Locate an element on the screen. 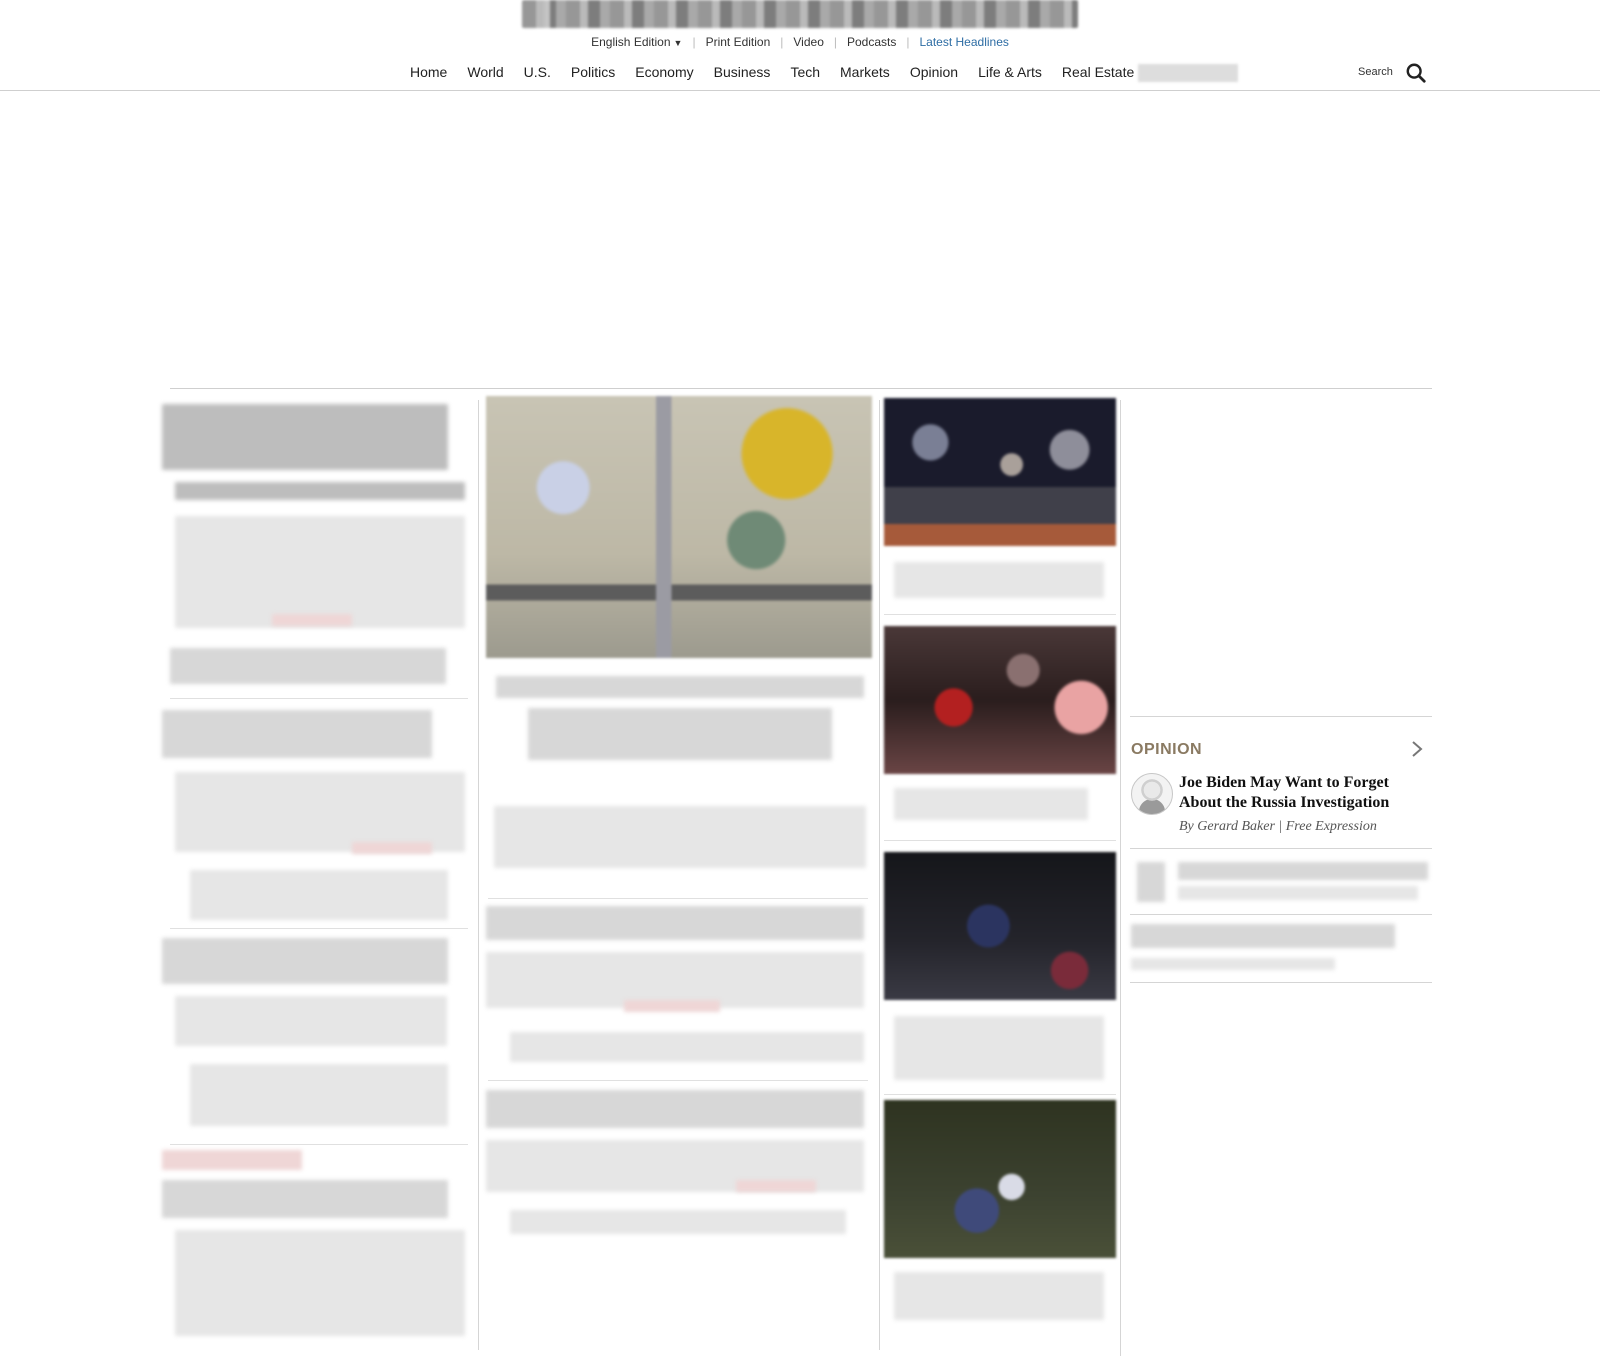 The width and height of the screenshot is (1600, 1356). search-label: Search is located at coordinates (1375, 72).